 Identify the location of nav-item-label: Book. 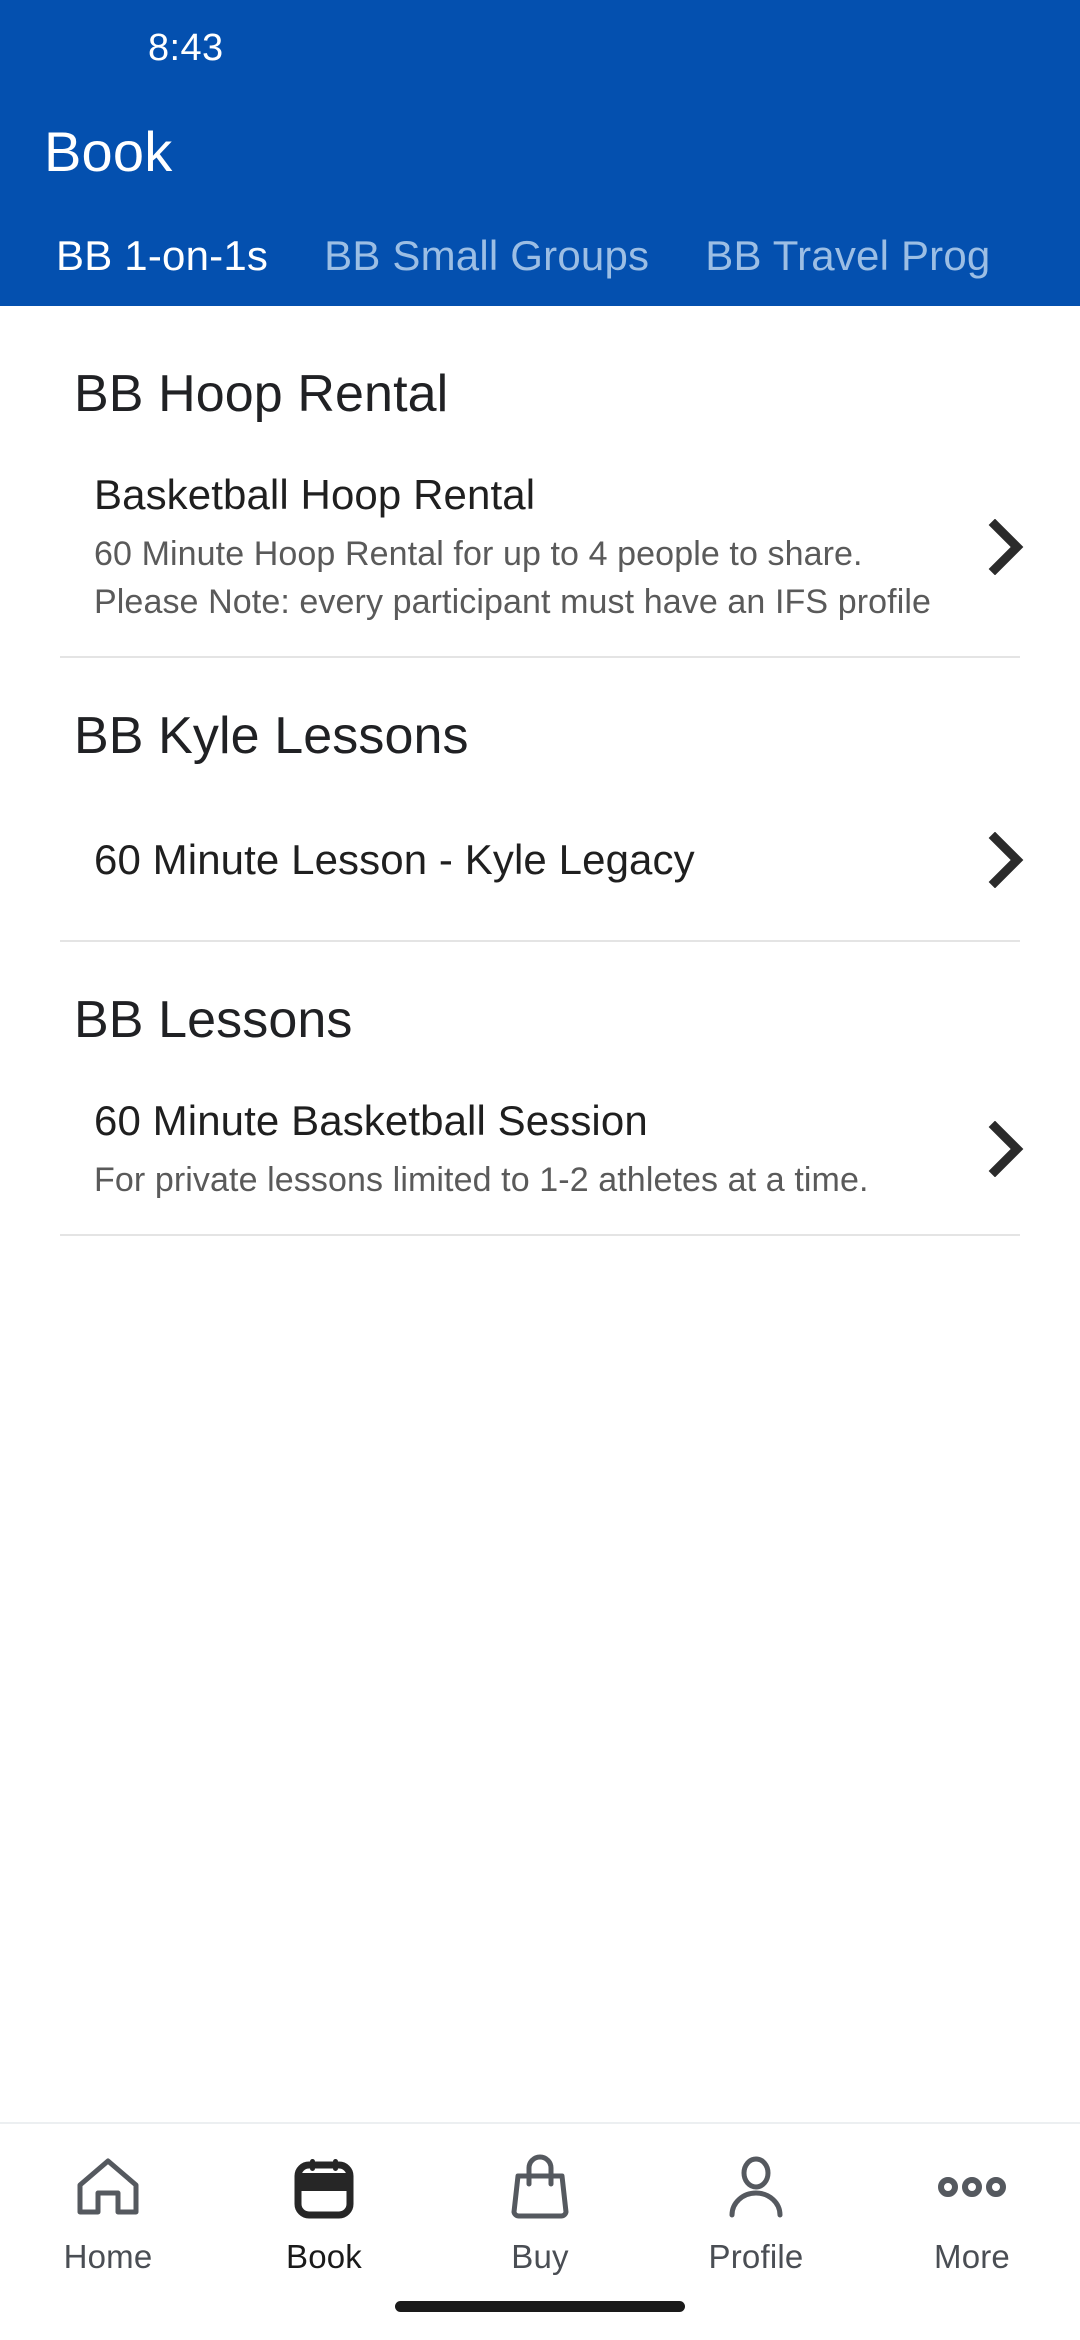
(324, 2256).